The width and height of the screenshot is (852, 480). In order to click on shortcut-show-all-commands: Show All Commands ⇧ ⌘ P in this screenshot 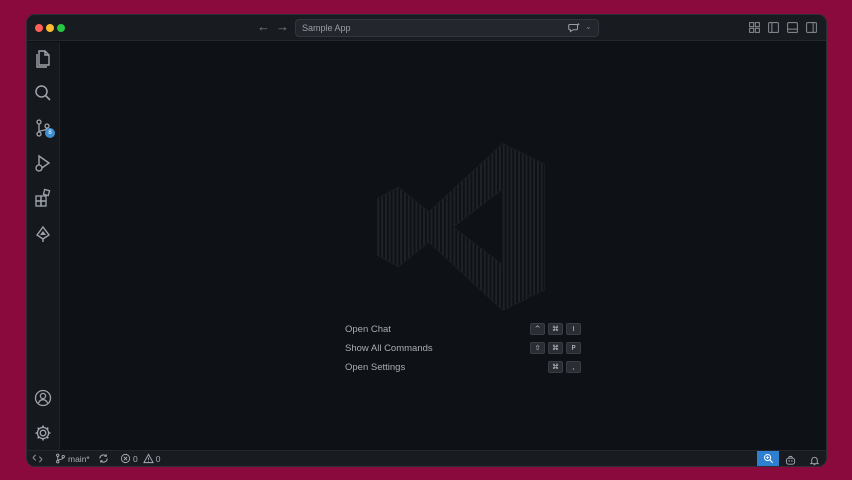, I will do `click(463, 349)`.